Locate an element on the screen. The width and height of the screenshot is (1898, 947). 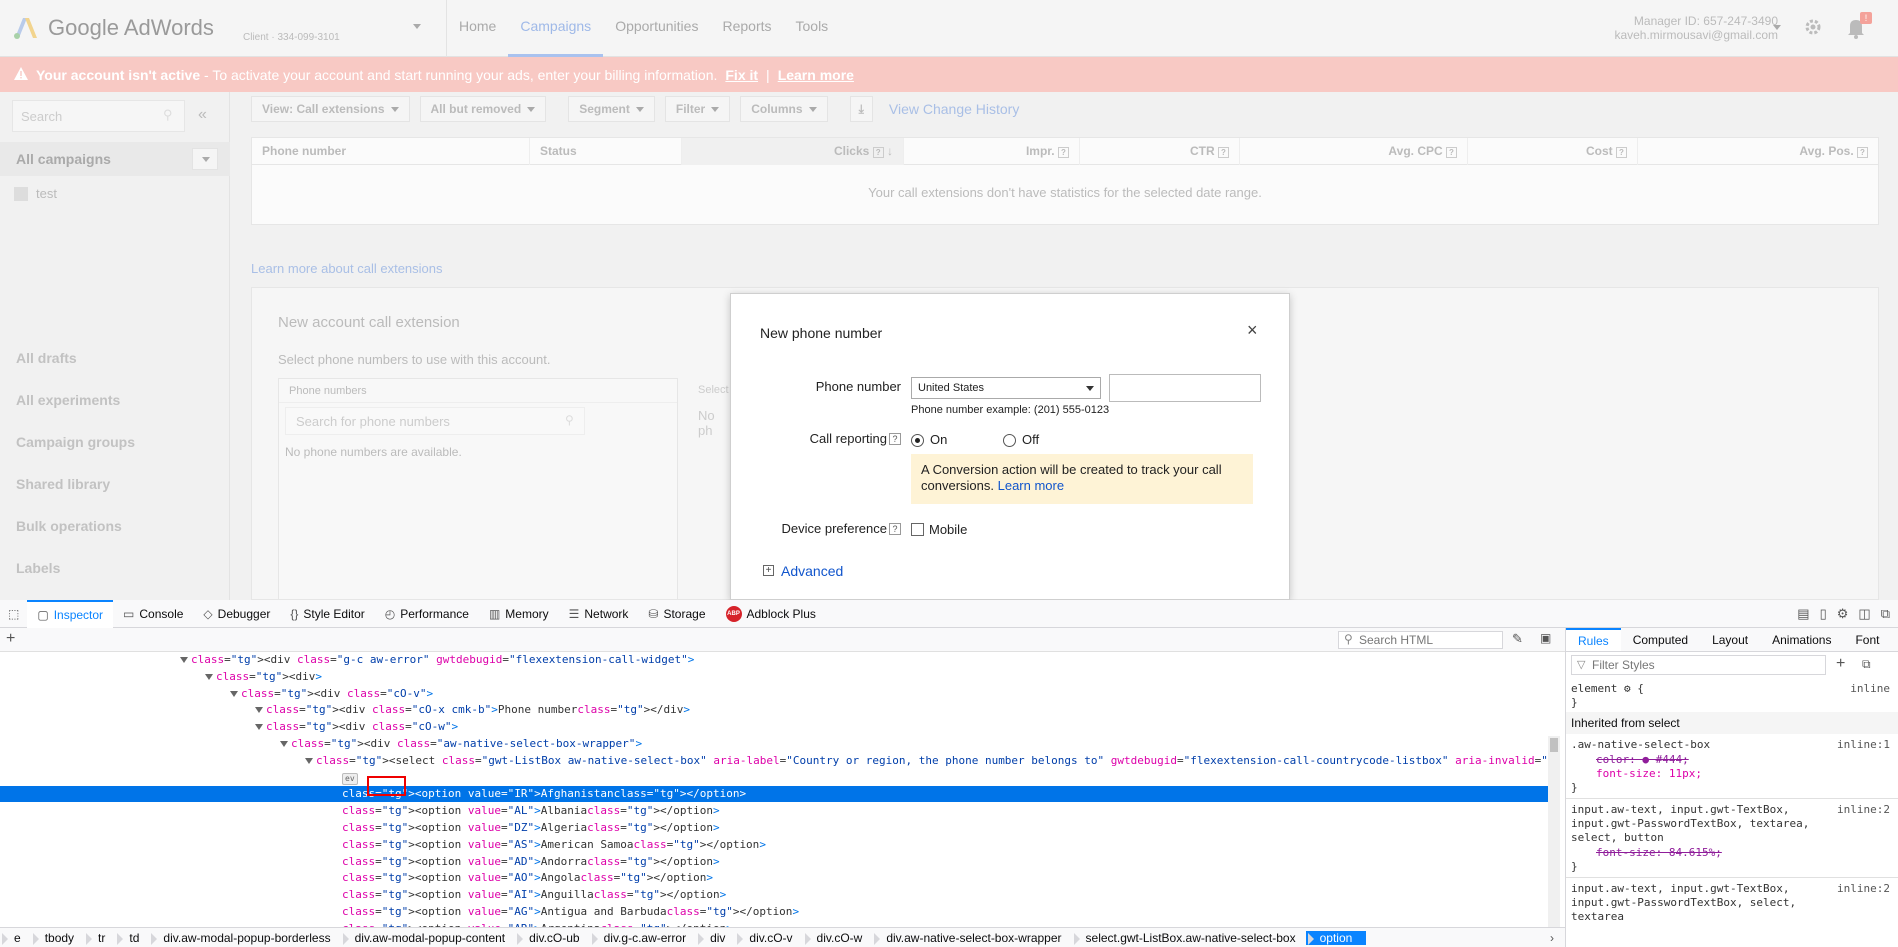
call-reporting-on-radio is located at coordinates (917, 440).